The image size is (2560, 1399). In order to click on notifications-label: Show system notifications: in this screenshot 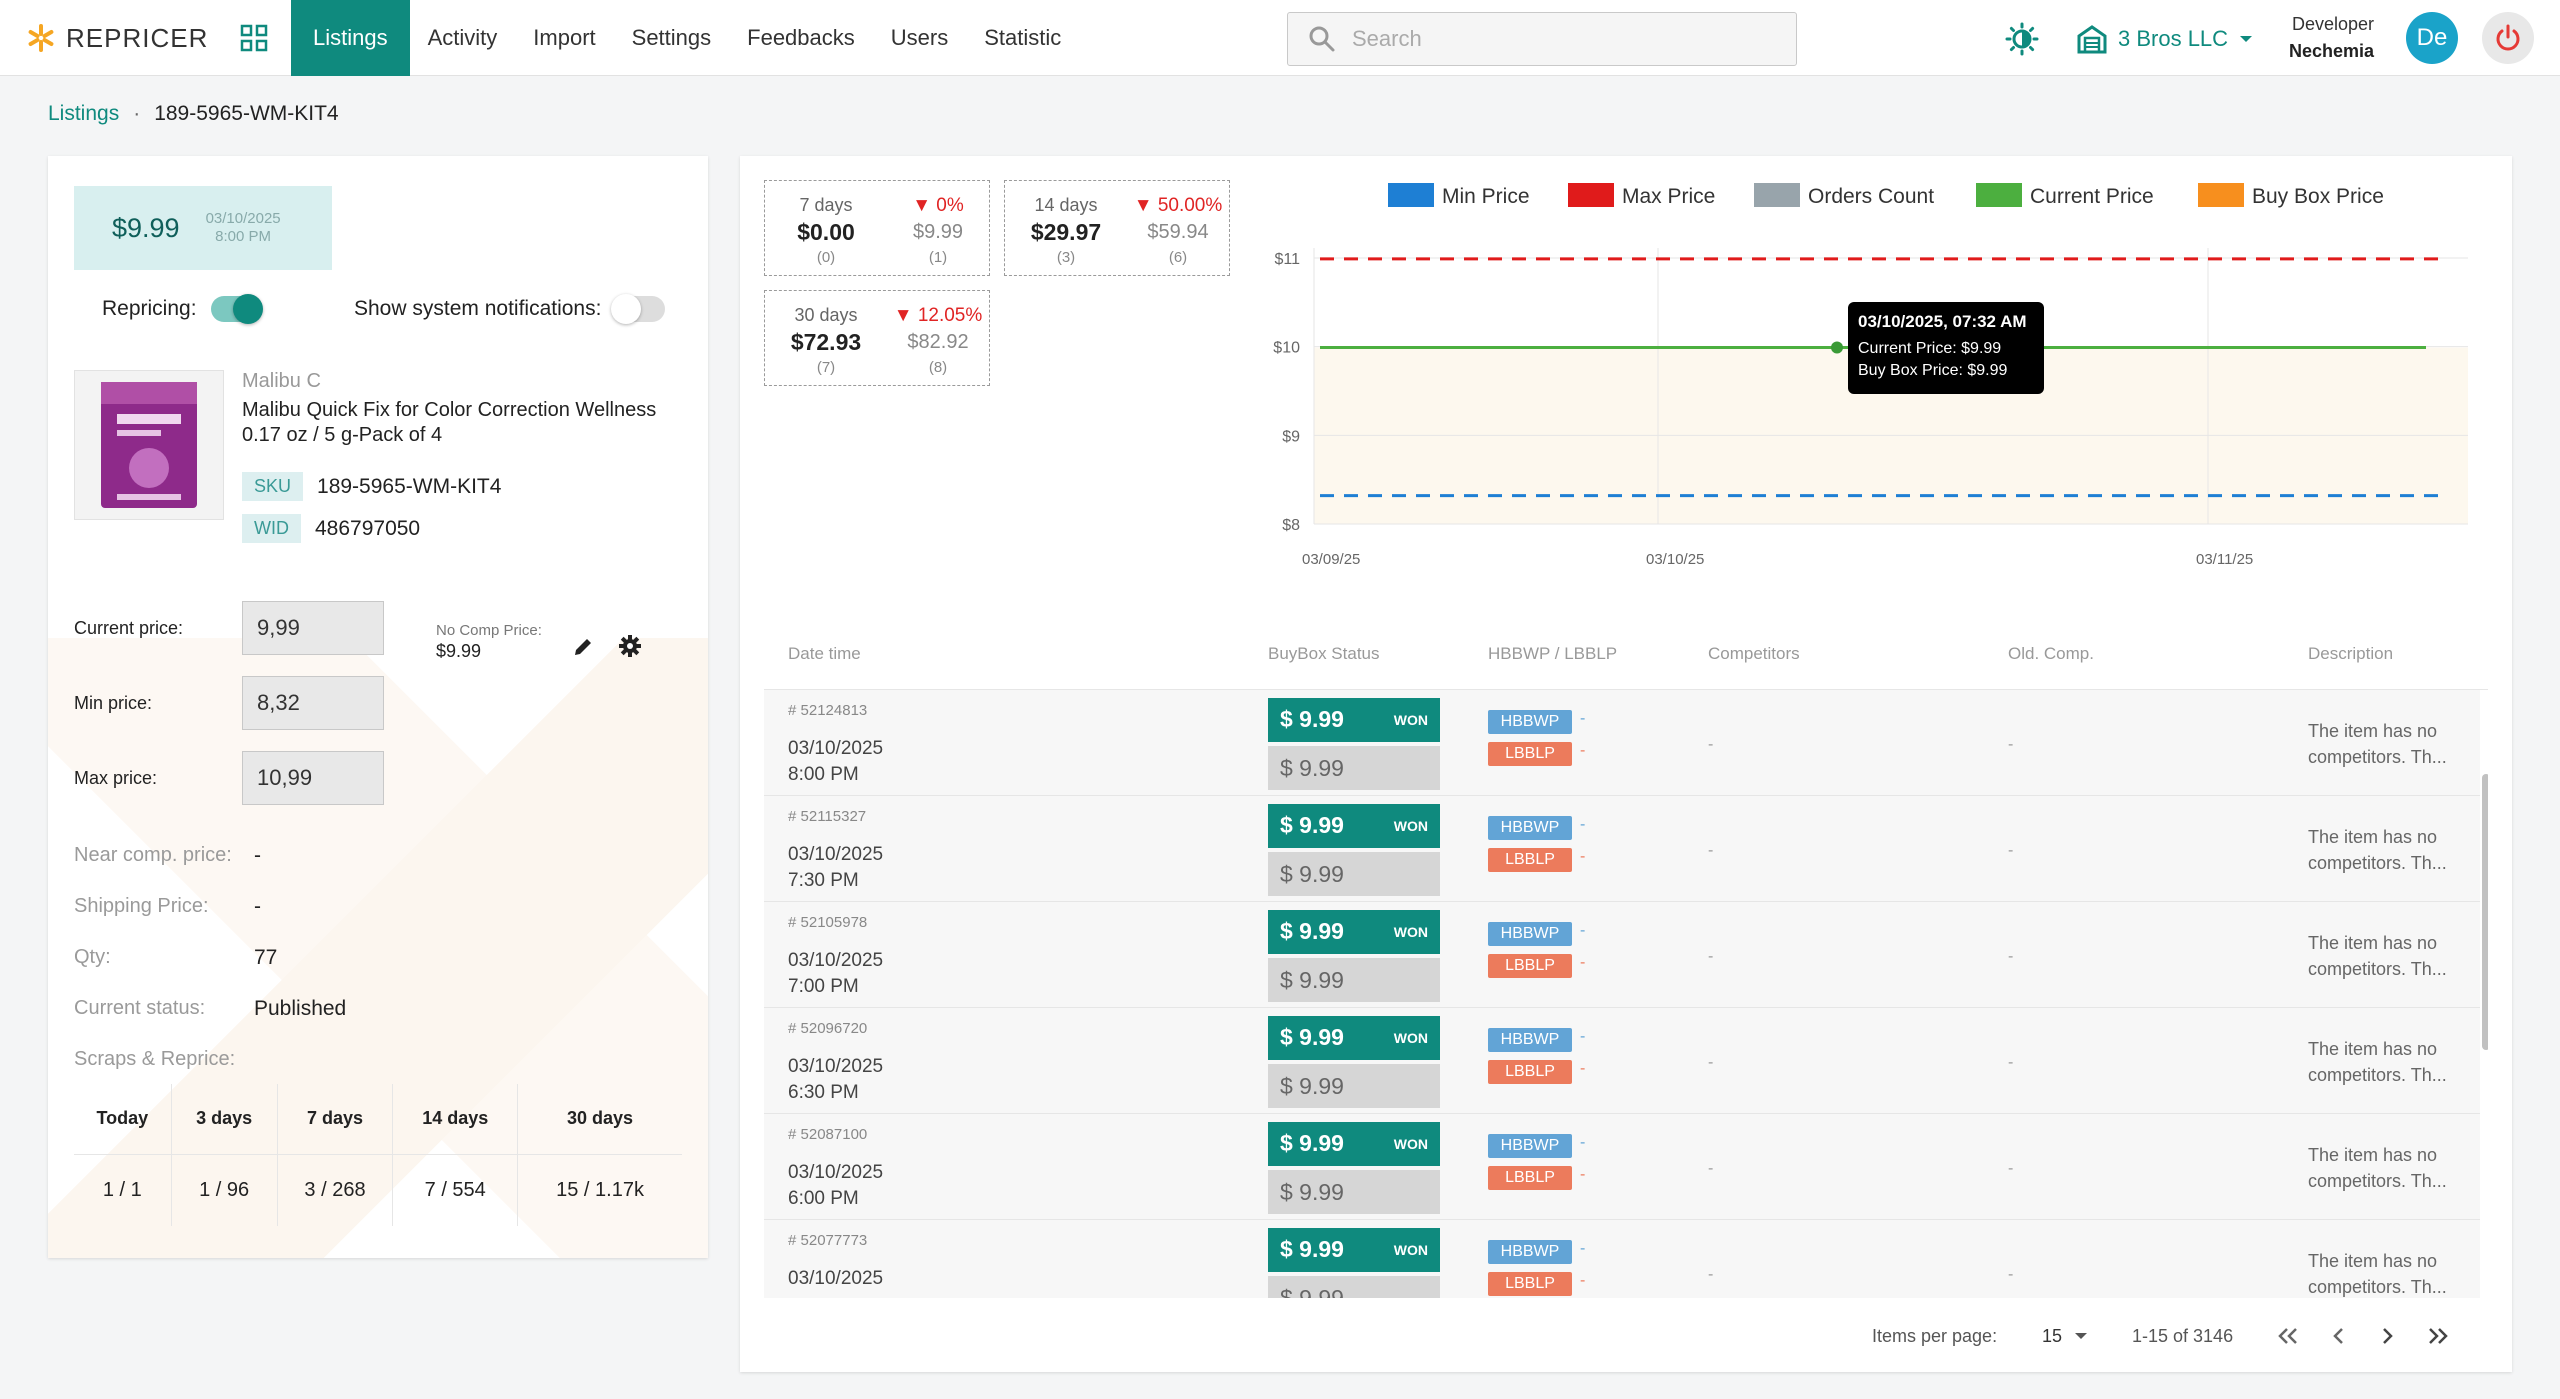, I will do `click(478, 308)`.